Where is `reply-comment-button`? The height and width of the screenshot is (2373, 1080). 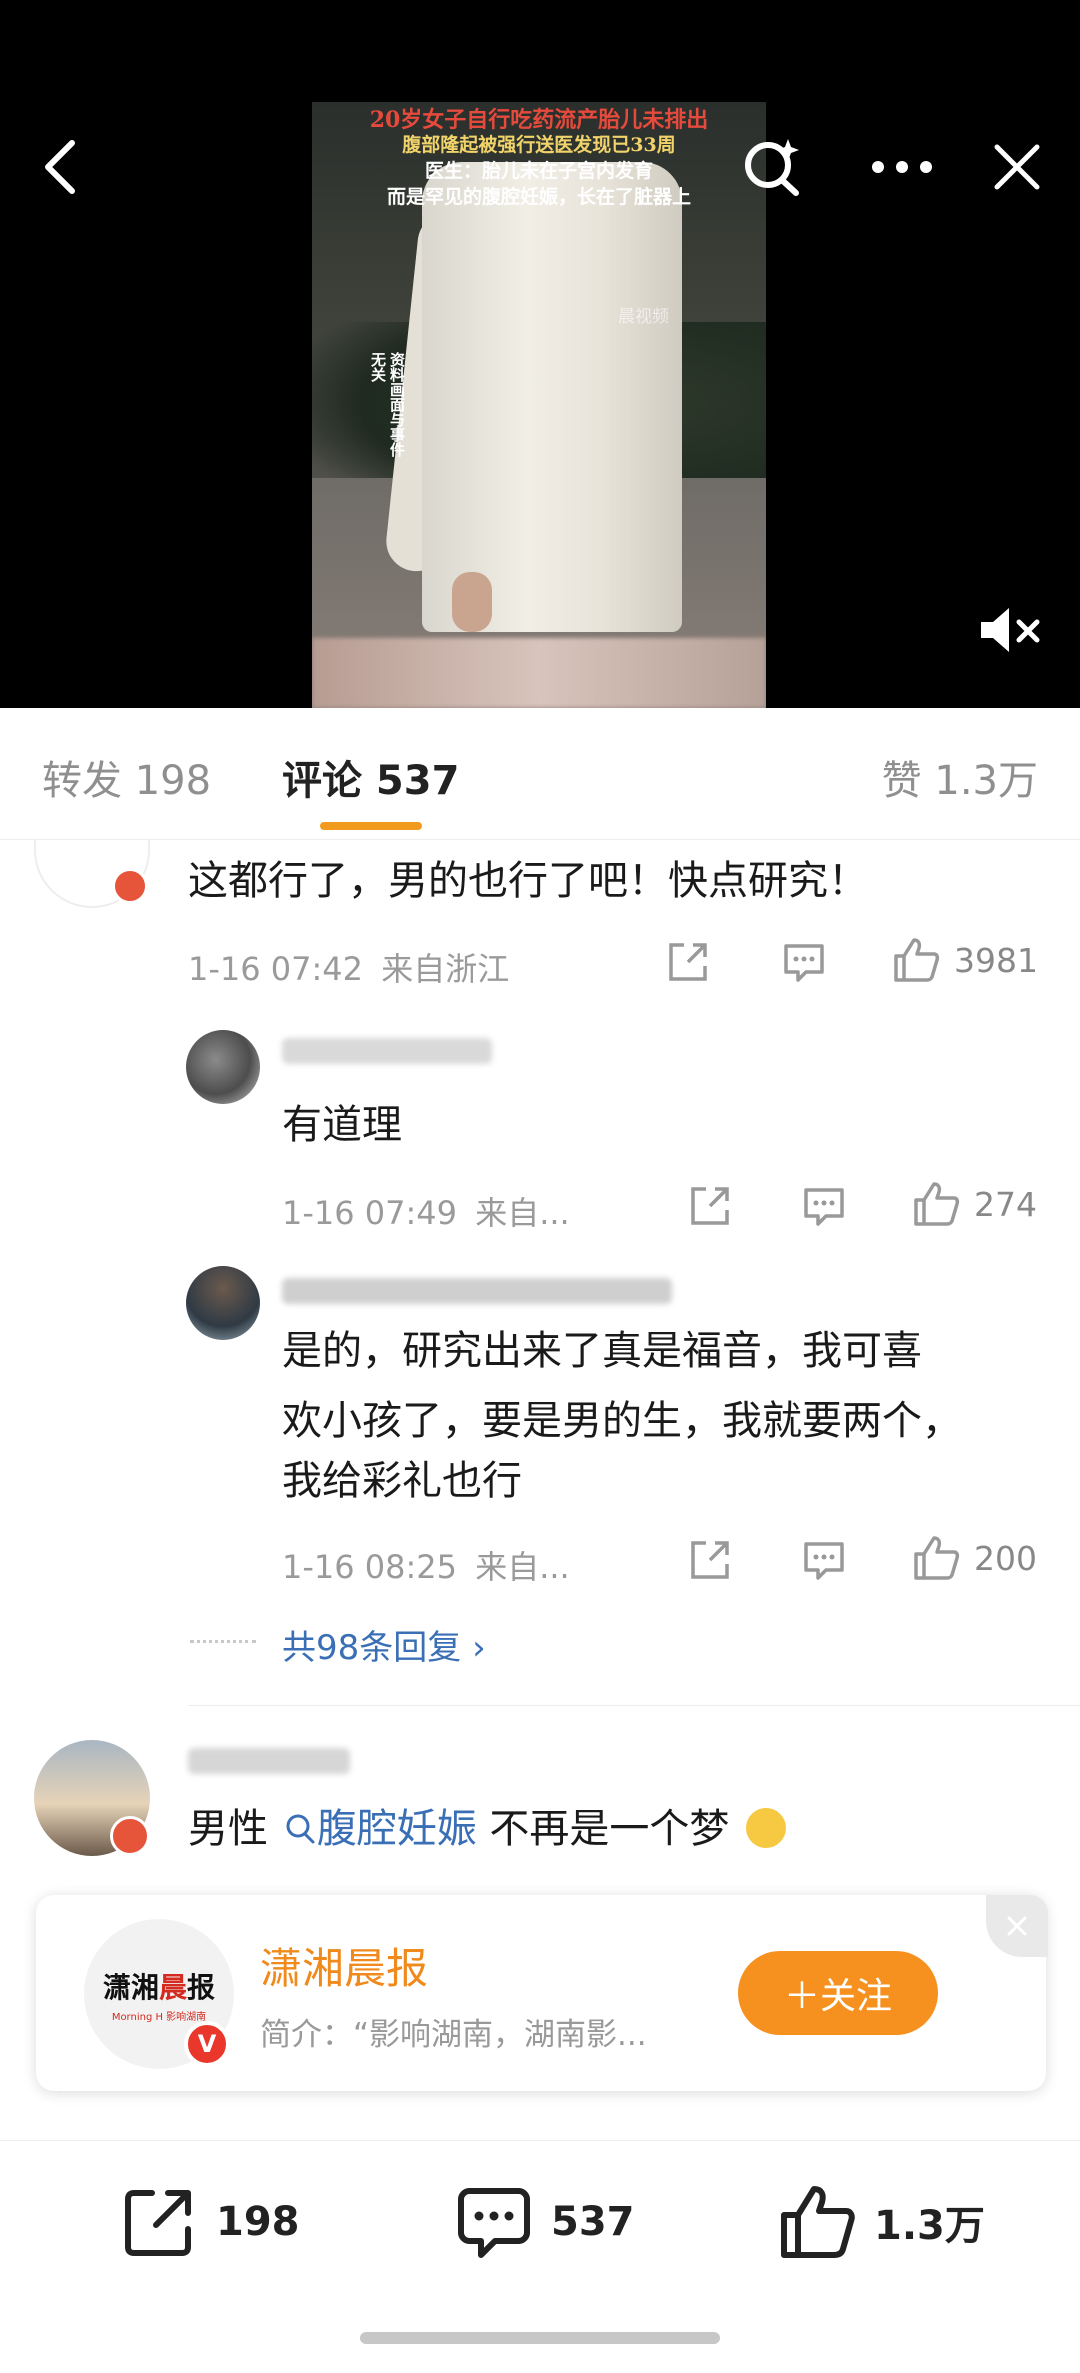 reply-comment-button is located at coordinates (804, 962).